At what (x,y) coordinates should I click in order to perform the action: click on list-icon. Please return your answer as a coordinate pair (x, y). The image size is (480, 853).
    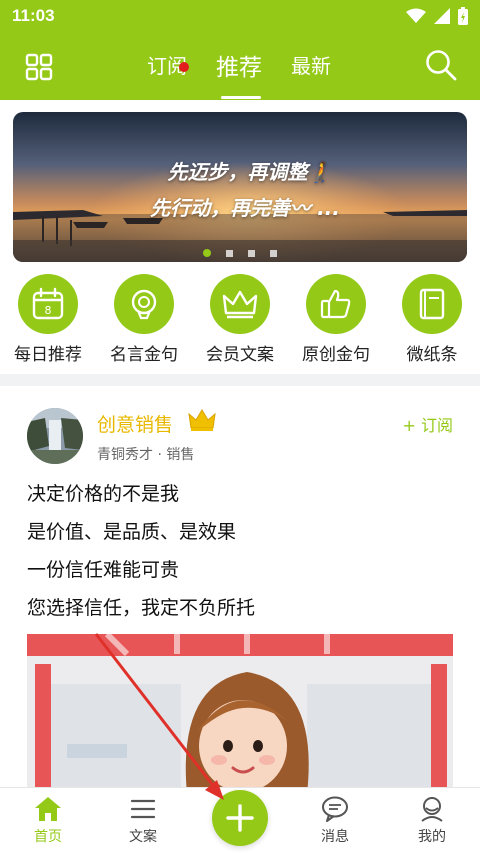
    Looking at the image, I should click on (143, 809).